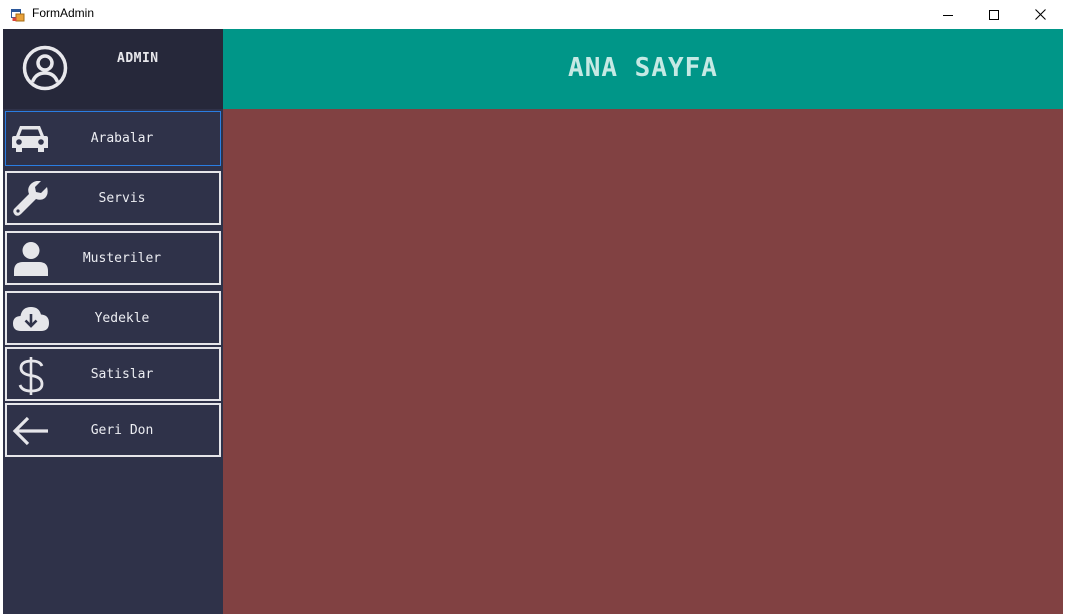 Image resolution: width=1067 pixels, height=614 pixels. I want to click on profile-panel: ADMIN, so click(113, 69).